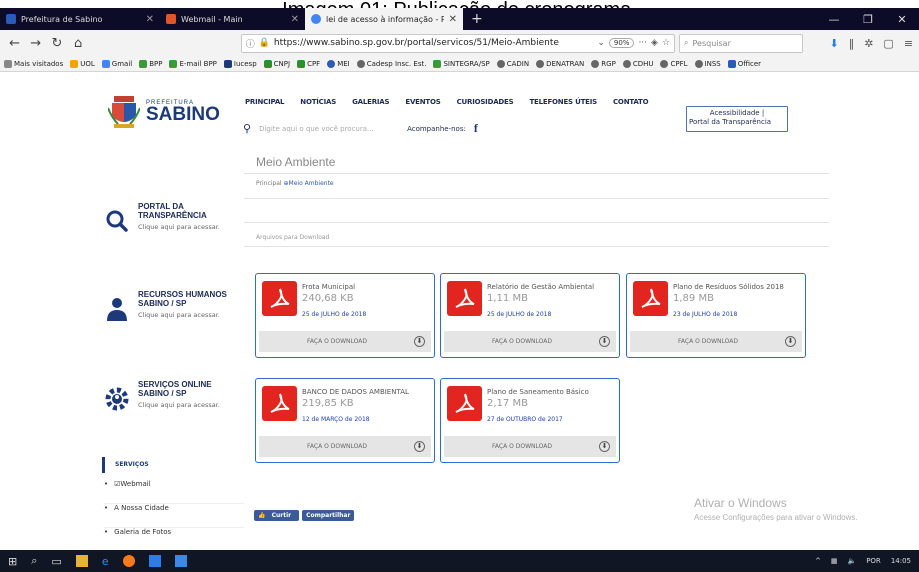  What do you see at coordinates (711, 43) in the screenshot?
I see `search-placeholder: Pesquisar` at bounding box center [711, 43].